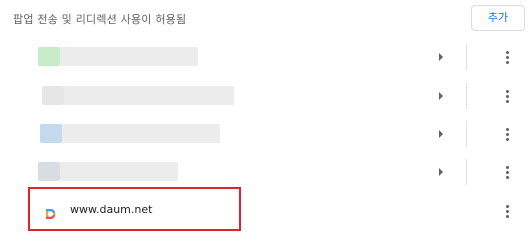 This screenshot has width=530, height=248. Describe the element at coordinates (498, 18) in the screenshot. I see `add-button: 추가` at that location.